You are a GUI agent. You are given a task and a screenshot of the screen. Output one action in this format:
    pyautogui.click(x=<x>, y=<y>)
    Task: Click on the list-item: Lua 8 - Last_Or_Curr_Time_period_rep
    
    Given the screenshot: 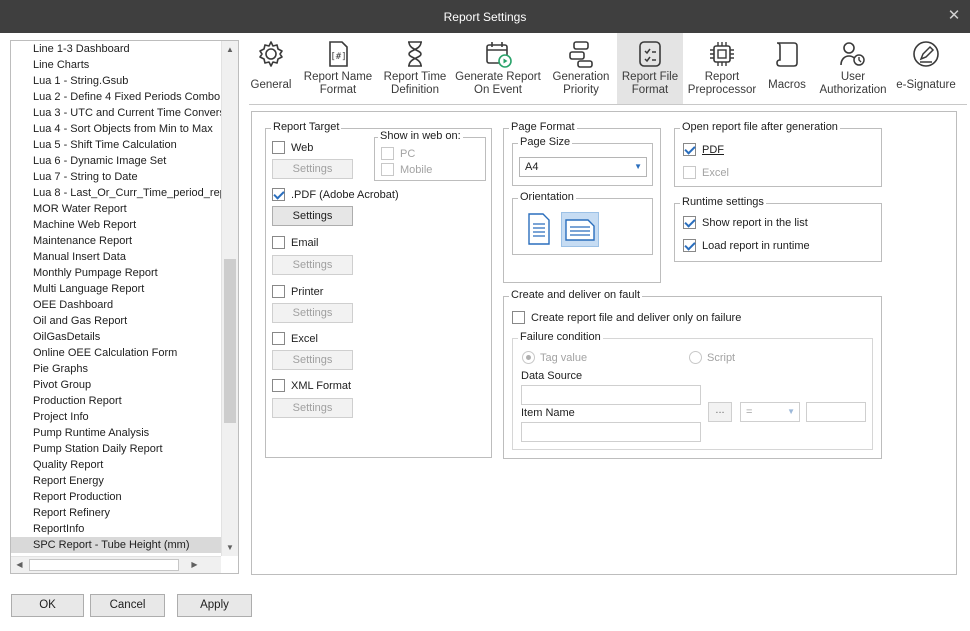 What is the action you would take?
    pyautogui.click(x=116, y=193)
    